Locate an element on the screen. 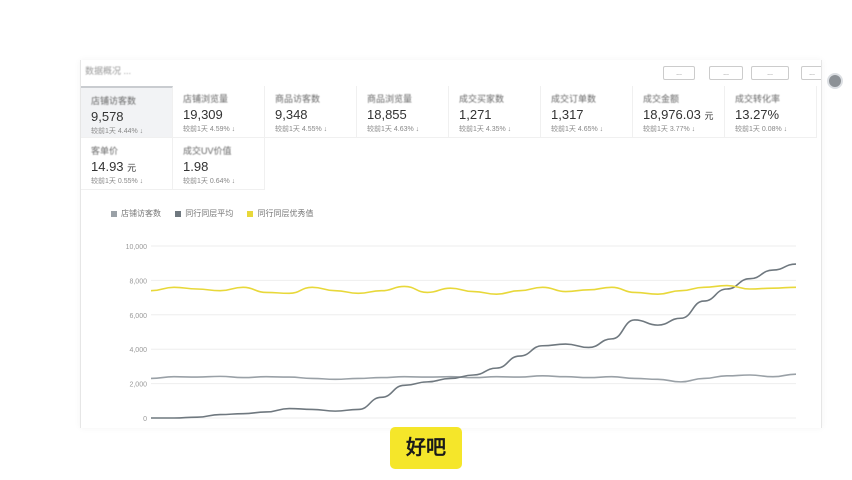 This screenshot has height=480, width=852. metric-card: 成交金额 18,976.03 元较前1天 3.77% ↓ is located at coordinates (679, 112).